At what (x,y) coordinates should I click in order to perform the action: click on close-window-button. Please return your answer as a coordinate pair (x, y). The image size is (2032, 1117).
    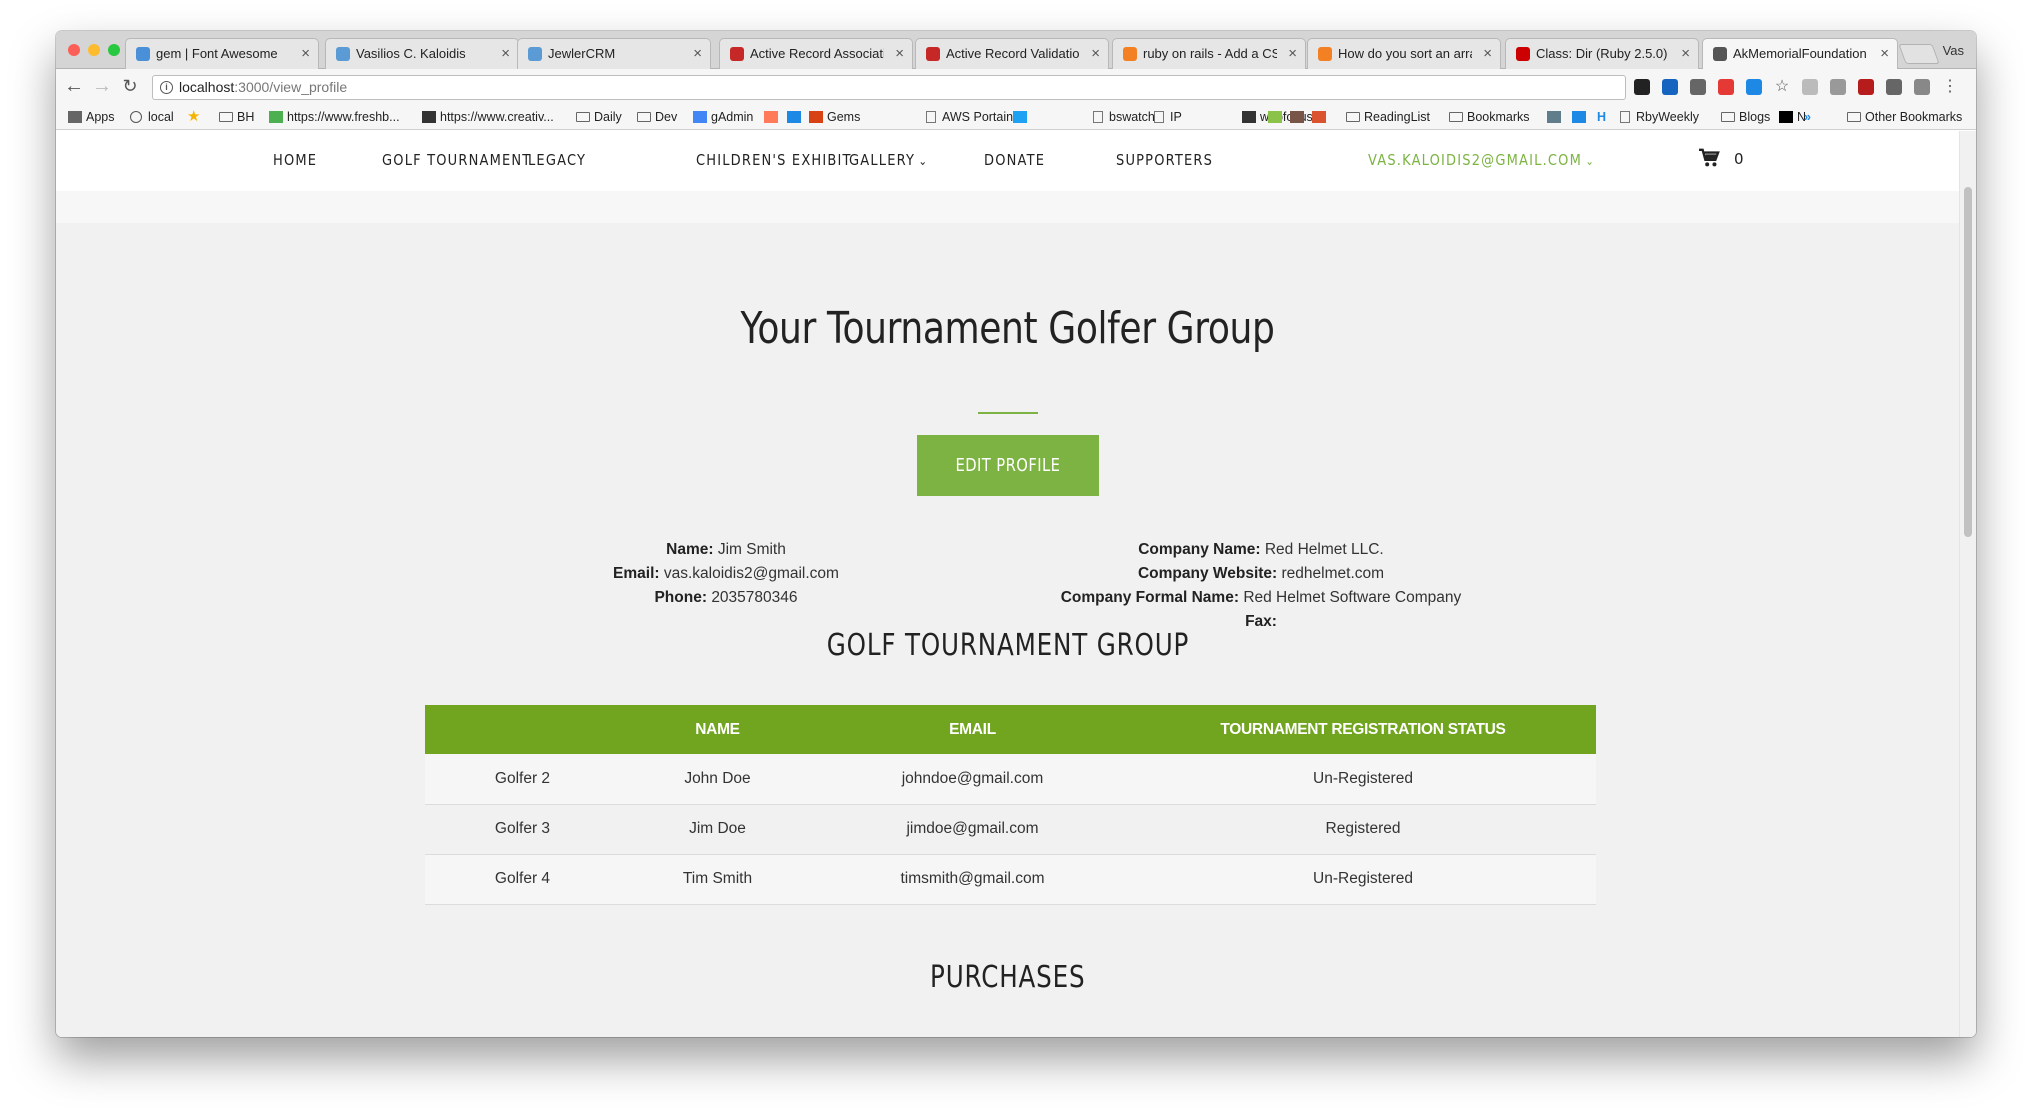
    Looking at the image, I should click on (74, 50).